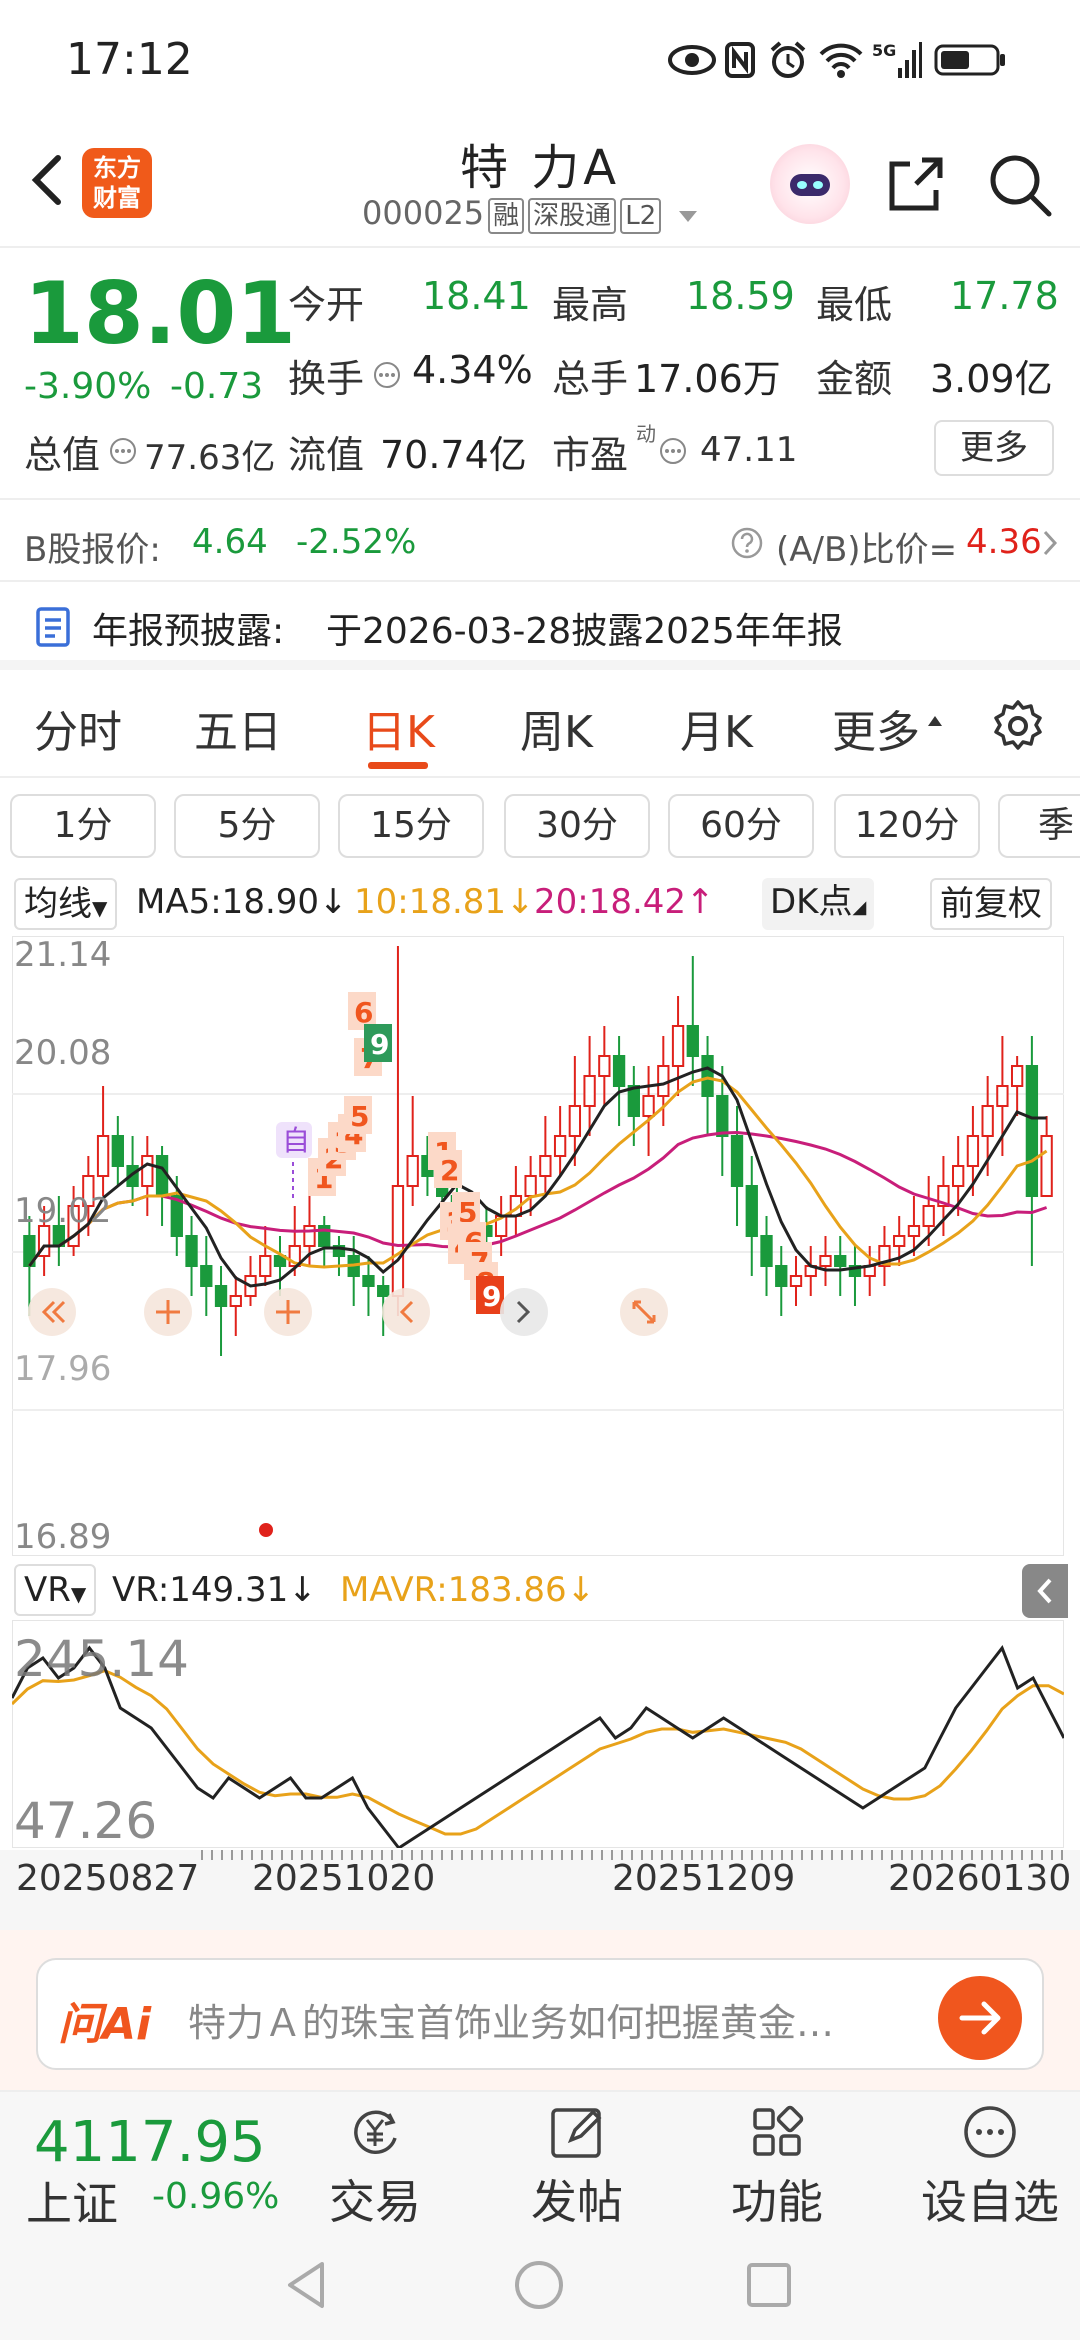 The width and height of the screenshot is (1080, 2340). Describe the element at coordinates (242, 902) in the screenshot. I see `ma5-value: MA5:18.90↓` at that location.